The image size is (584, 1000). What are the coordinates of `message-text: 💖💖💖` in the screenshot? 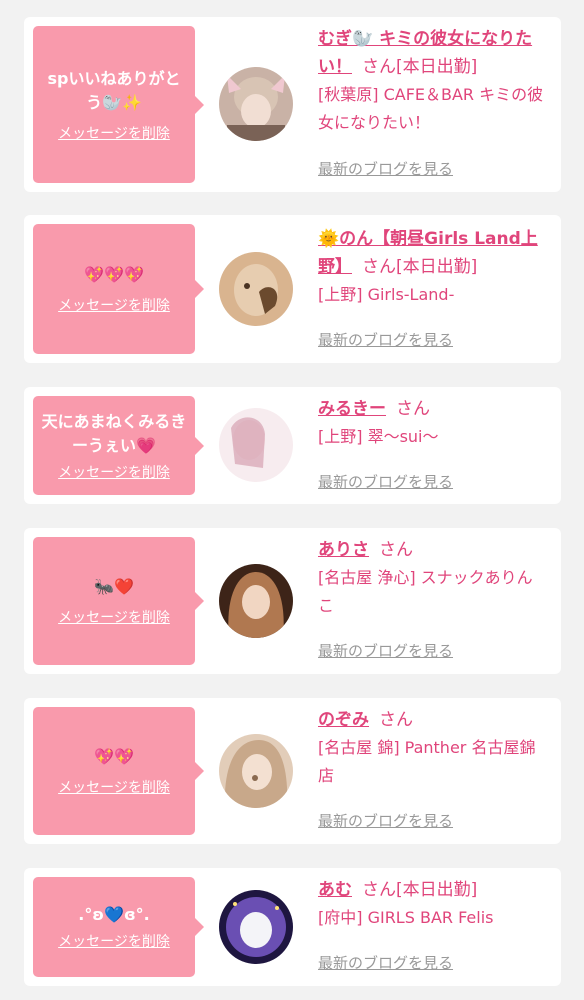 It's located at (114, 274).